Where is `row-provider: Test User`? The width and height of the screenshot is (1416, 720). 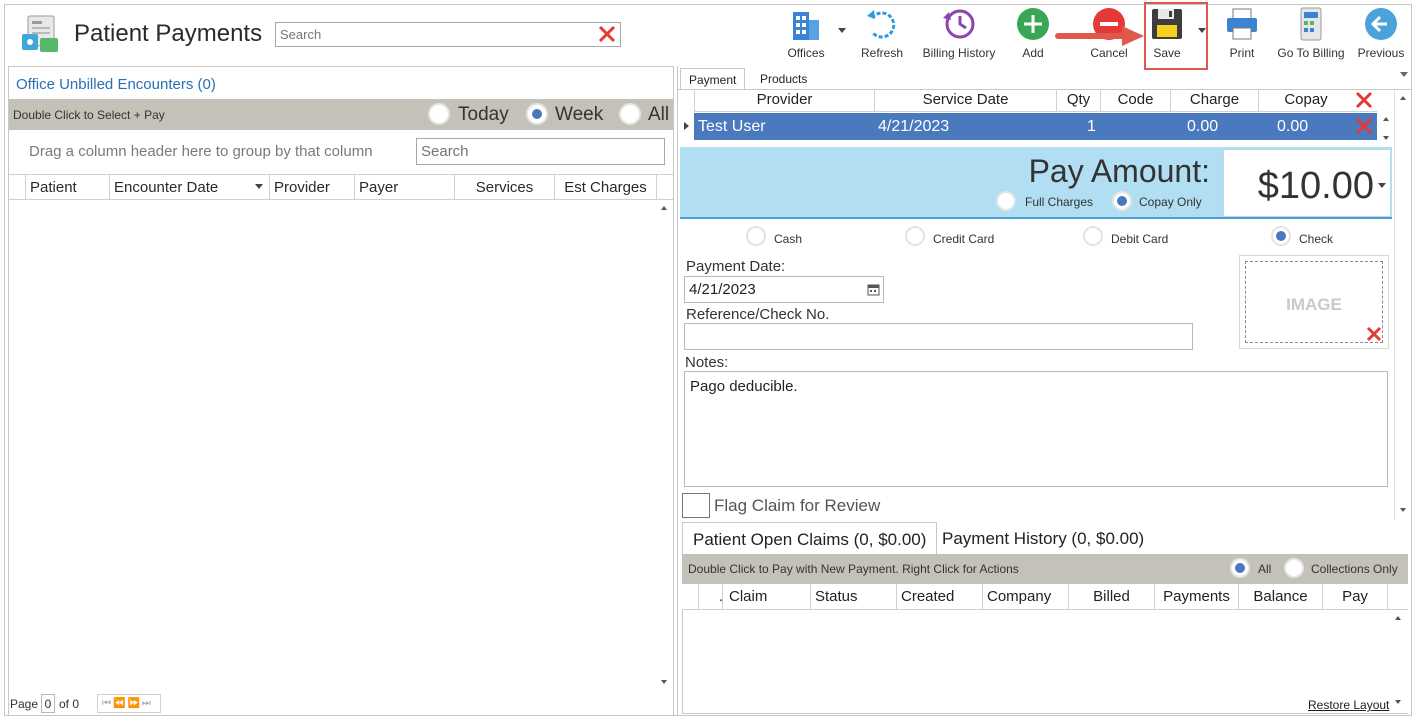 row-provider: Test User is located at coordinates (732, 126).